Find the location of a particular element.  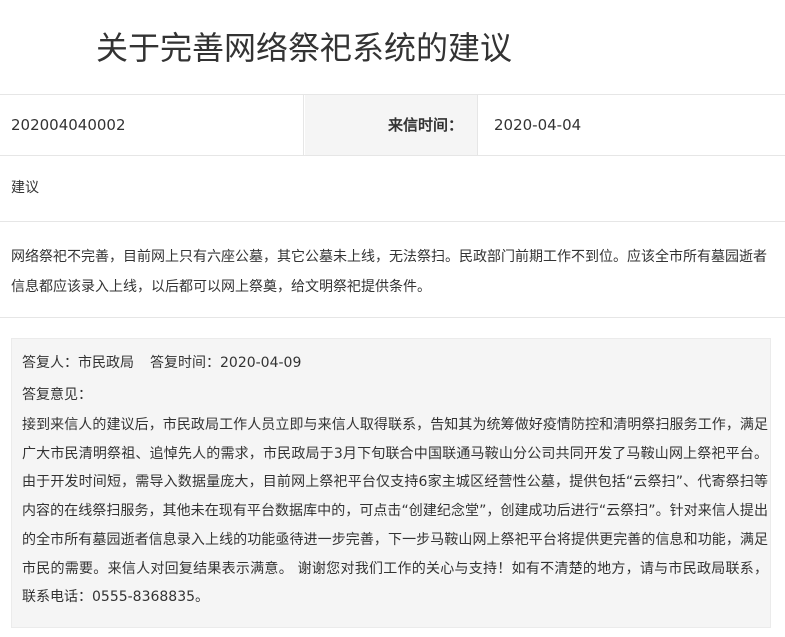

divider-content is located at coordinates (392, 317).